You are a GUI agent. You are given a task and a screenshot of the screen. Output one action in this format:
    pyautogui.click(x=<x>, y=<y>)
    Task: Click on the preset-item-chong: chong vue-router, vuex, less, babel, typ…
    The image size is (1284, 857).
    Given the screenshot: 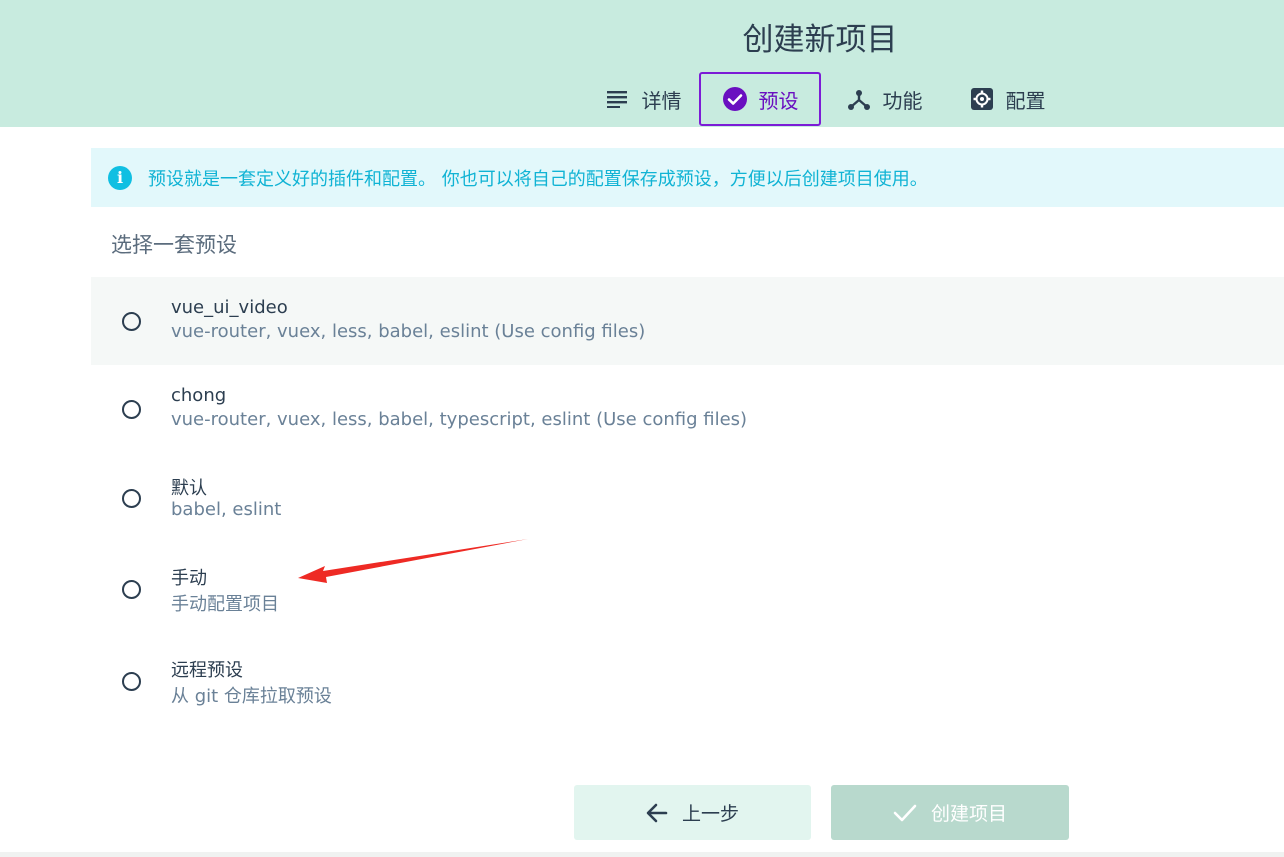 What is the action you would take?
    pyautogui.click(x=687, y=410)
    